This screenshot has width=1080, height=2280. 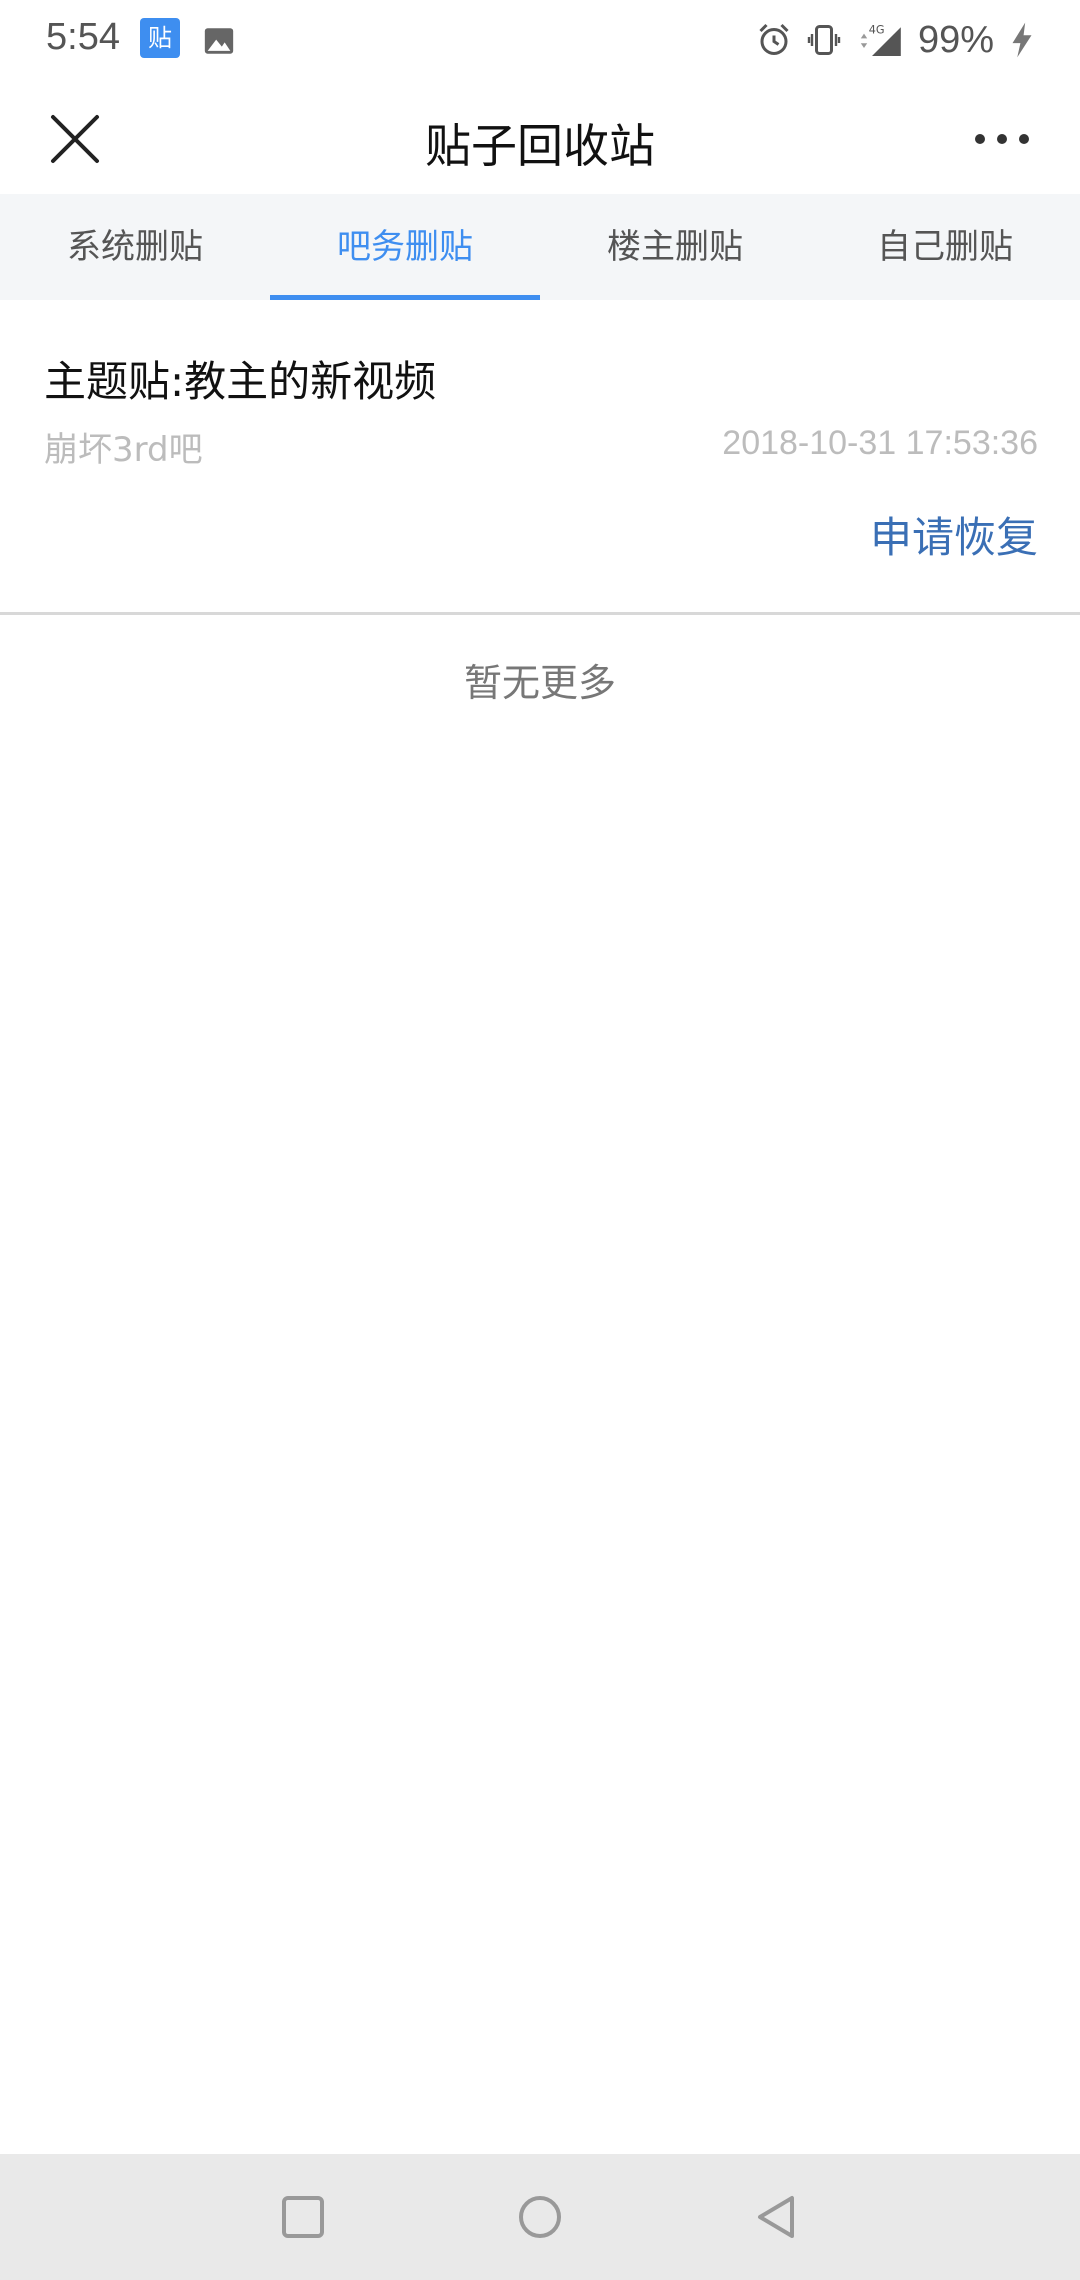 What do you see at coordinates (1022, 40) in the screenshot?
I see `charging-icon` at bounding box center [1022, 40].